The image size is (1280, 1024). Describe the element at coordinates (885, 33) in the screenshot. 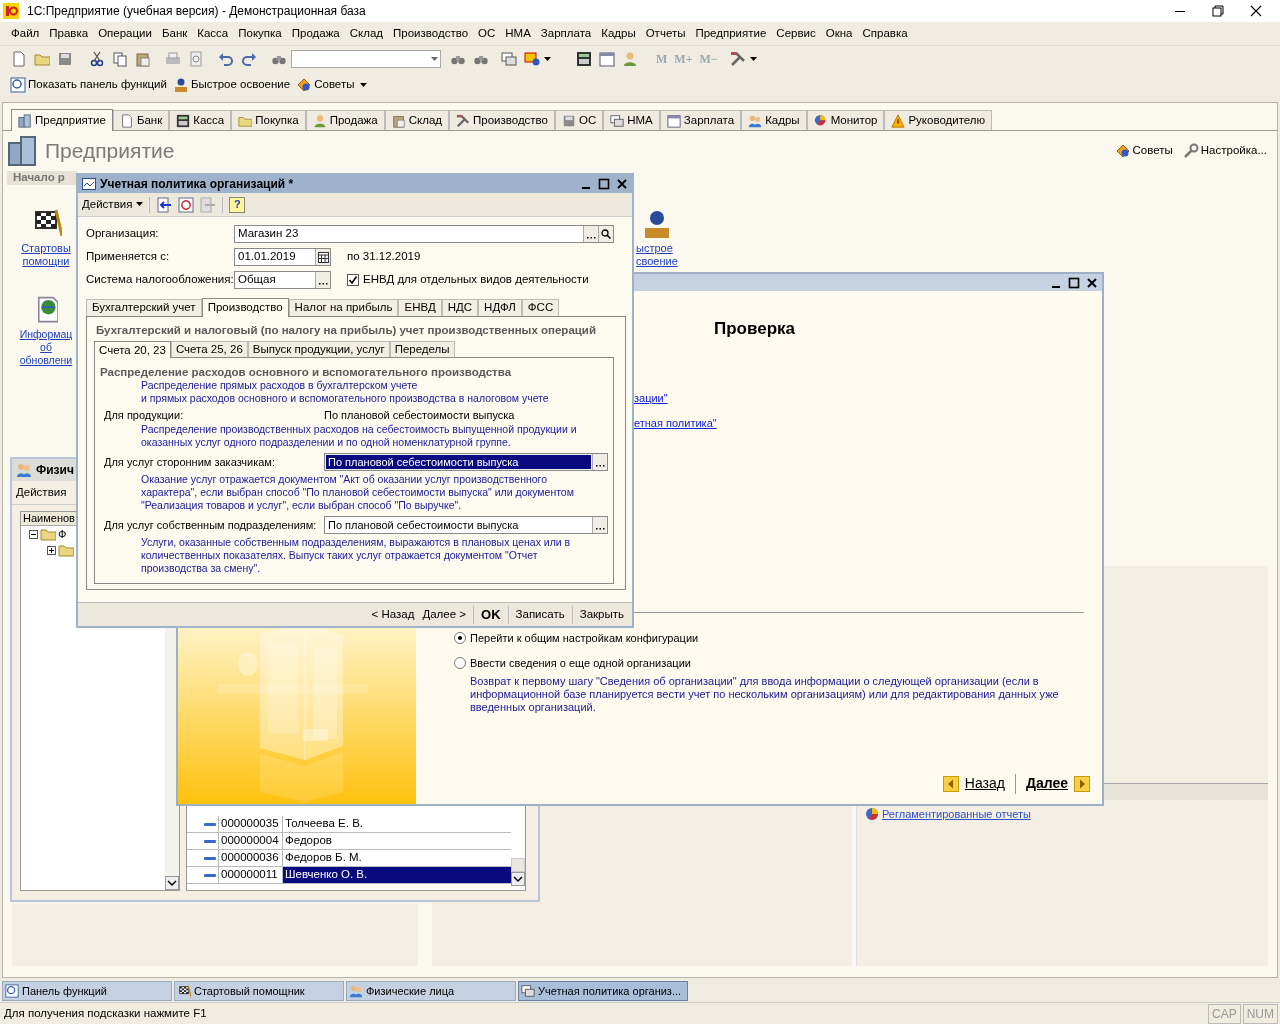

I see `menu-item: Справка` at that location.